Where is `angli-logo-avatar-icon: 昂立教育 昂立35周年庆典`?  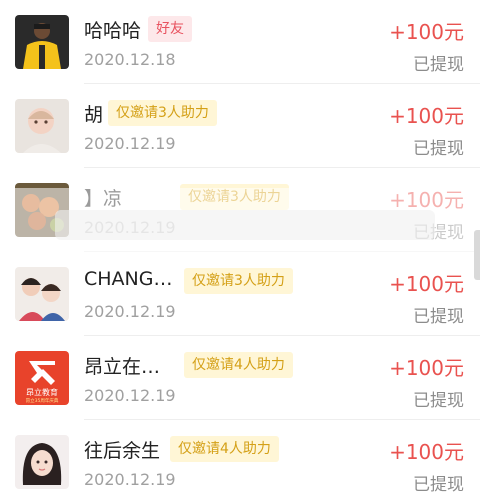 angli-logo-avatar-icon: 昂立教育 昂立35周年庆典 is located at coordinates (42, 378).